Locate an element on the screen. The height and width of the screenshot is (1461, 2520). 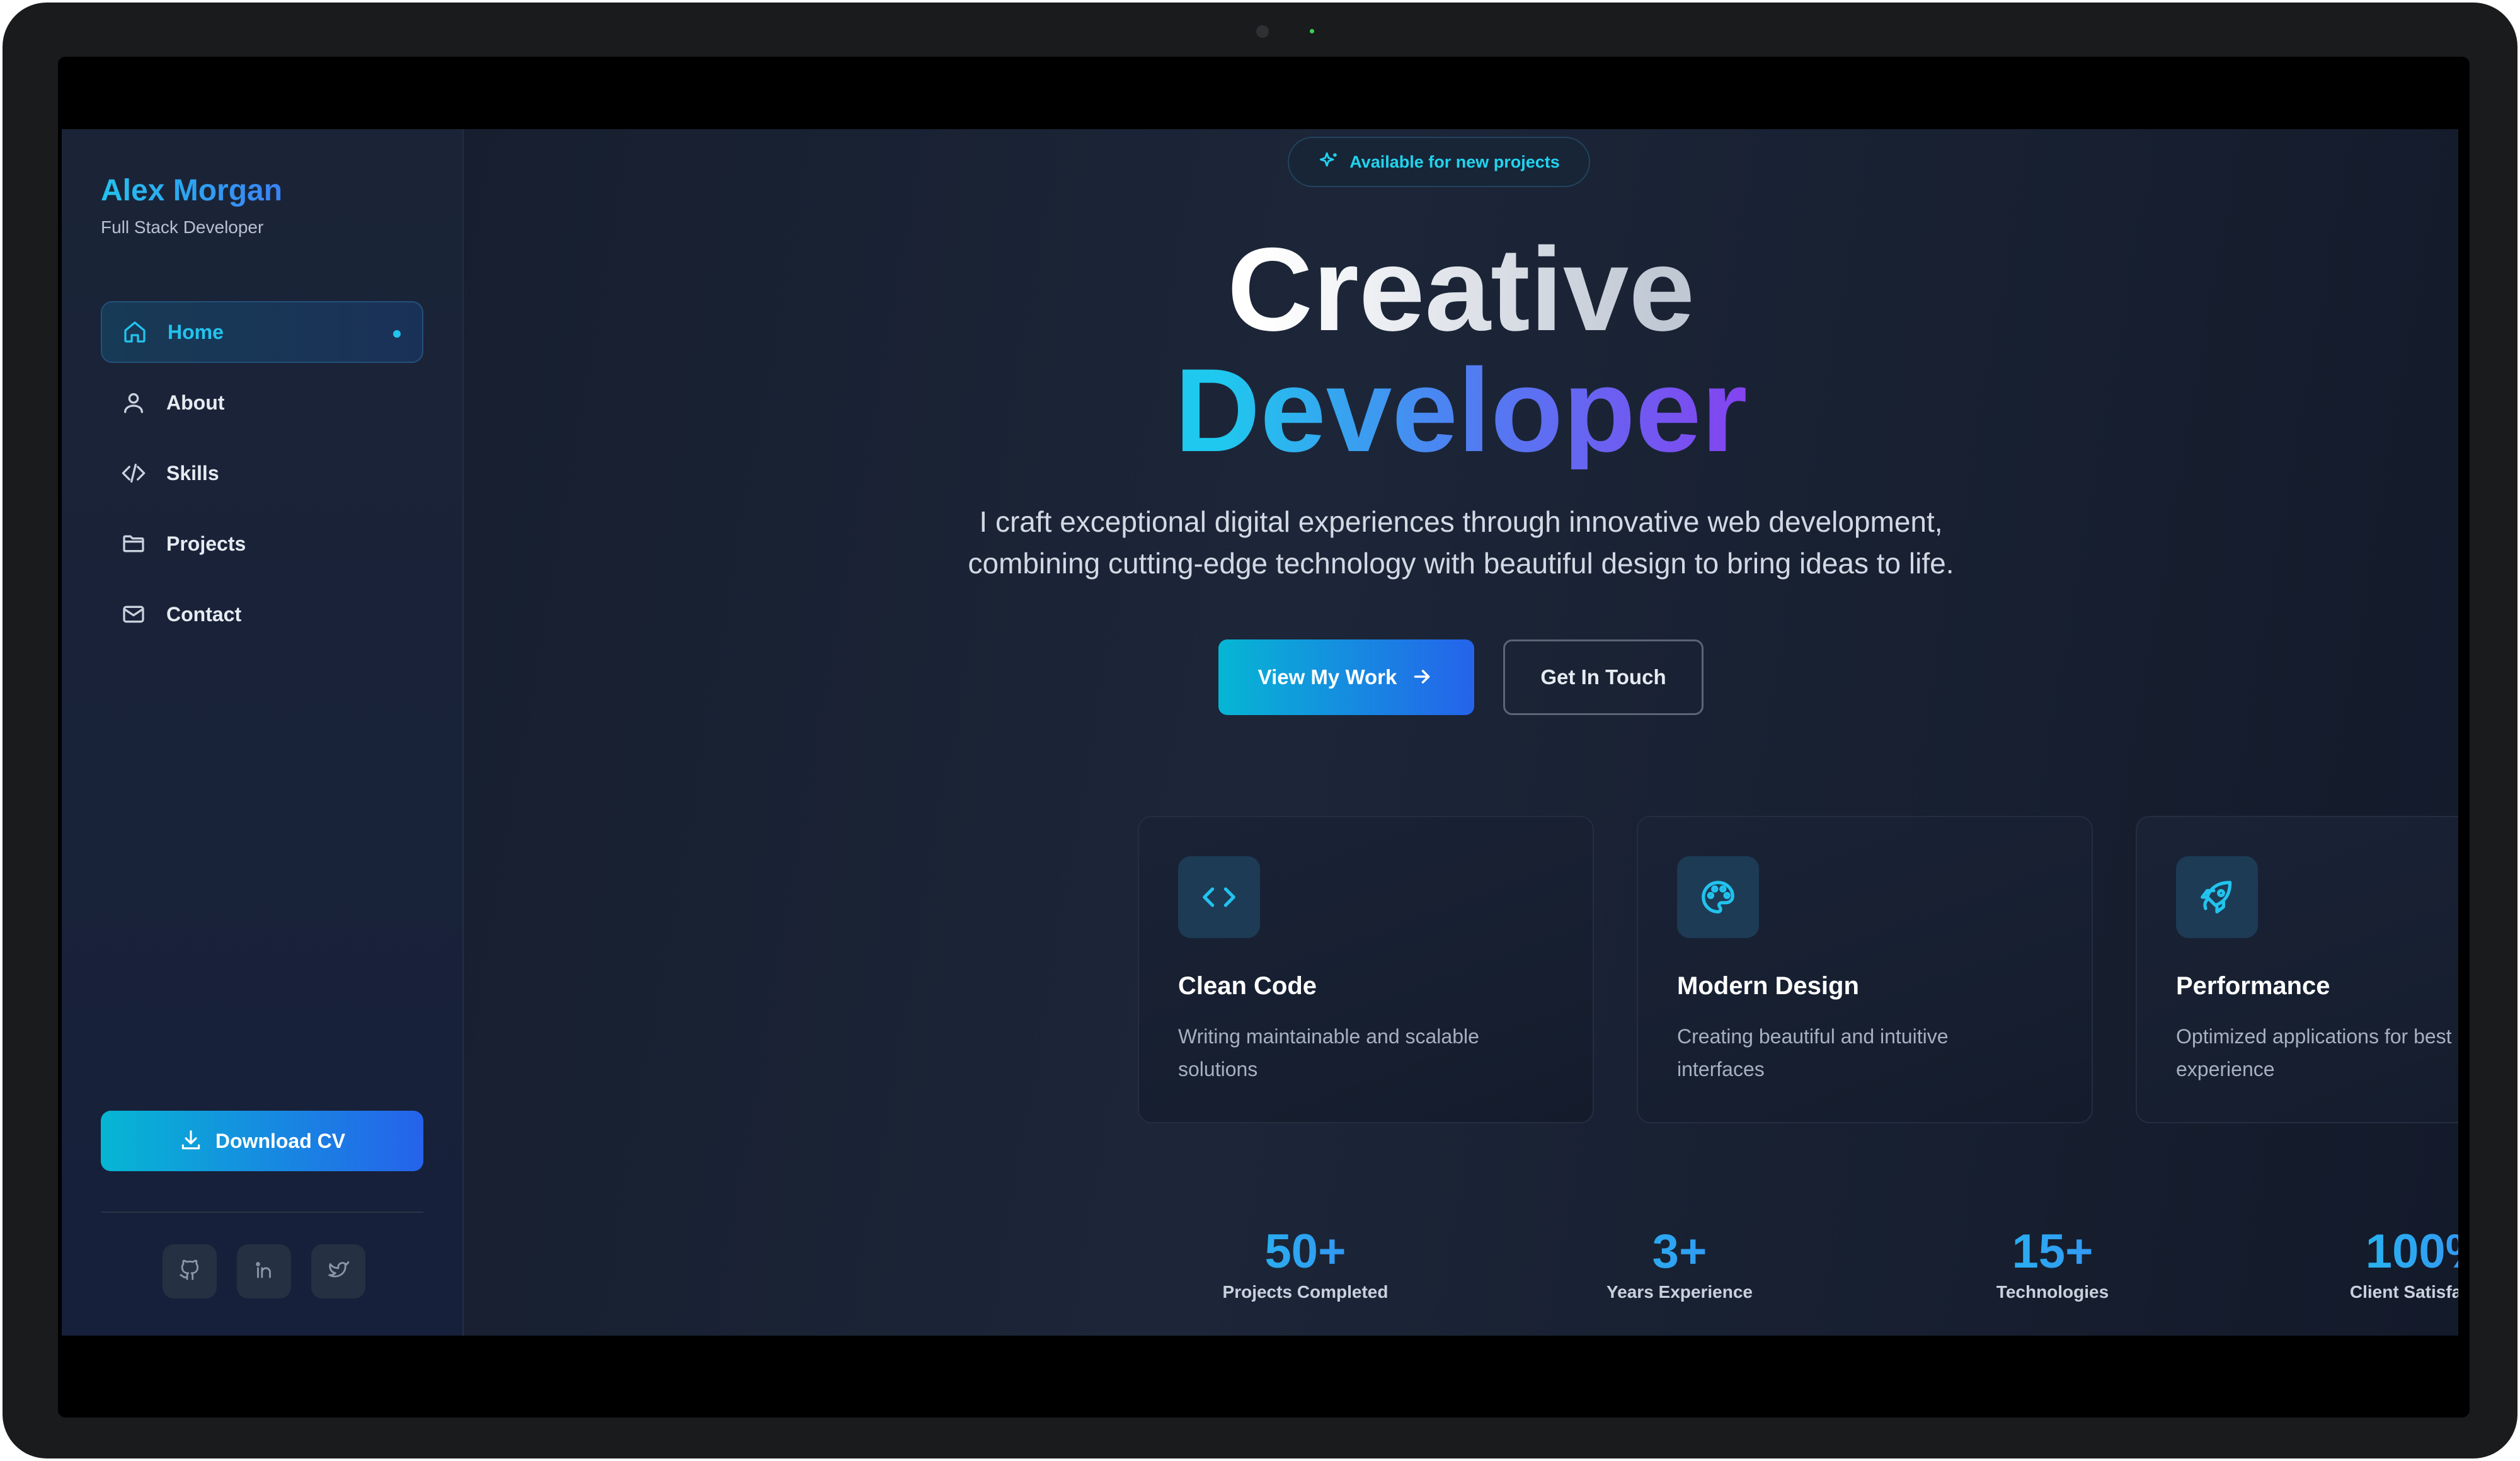
feature-title: Clean Code is located at coordinates (1247, 986).